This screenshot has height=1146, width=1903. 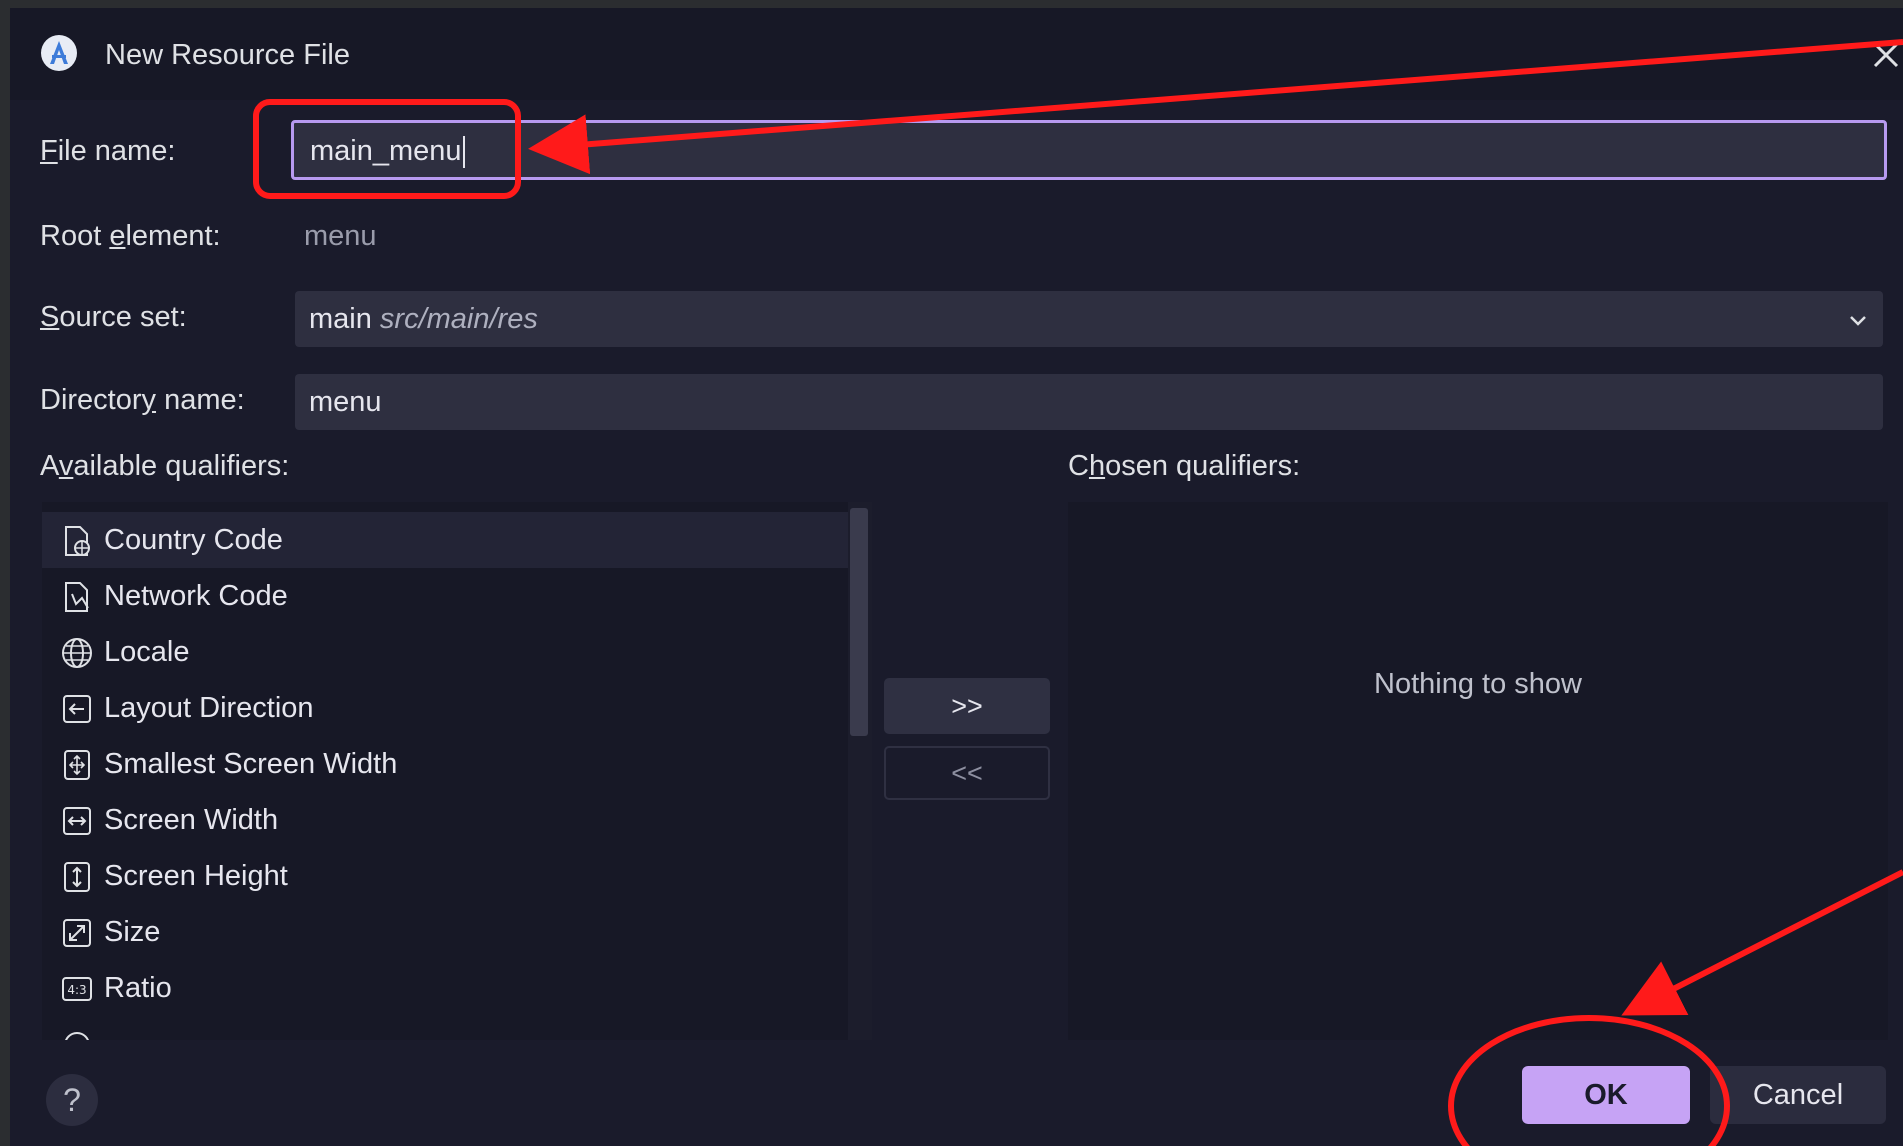 I want to click on qualifier-item-locale: Locale, so click(x=445, y=652).